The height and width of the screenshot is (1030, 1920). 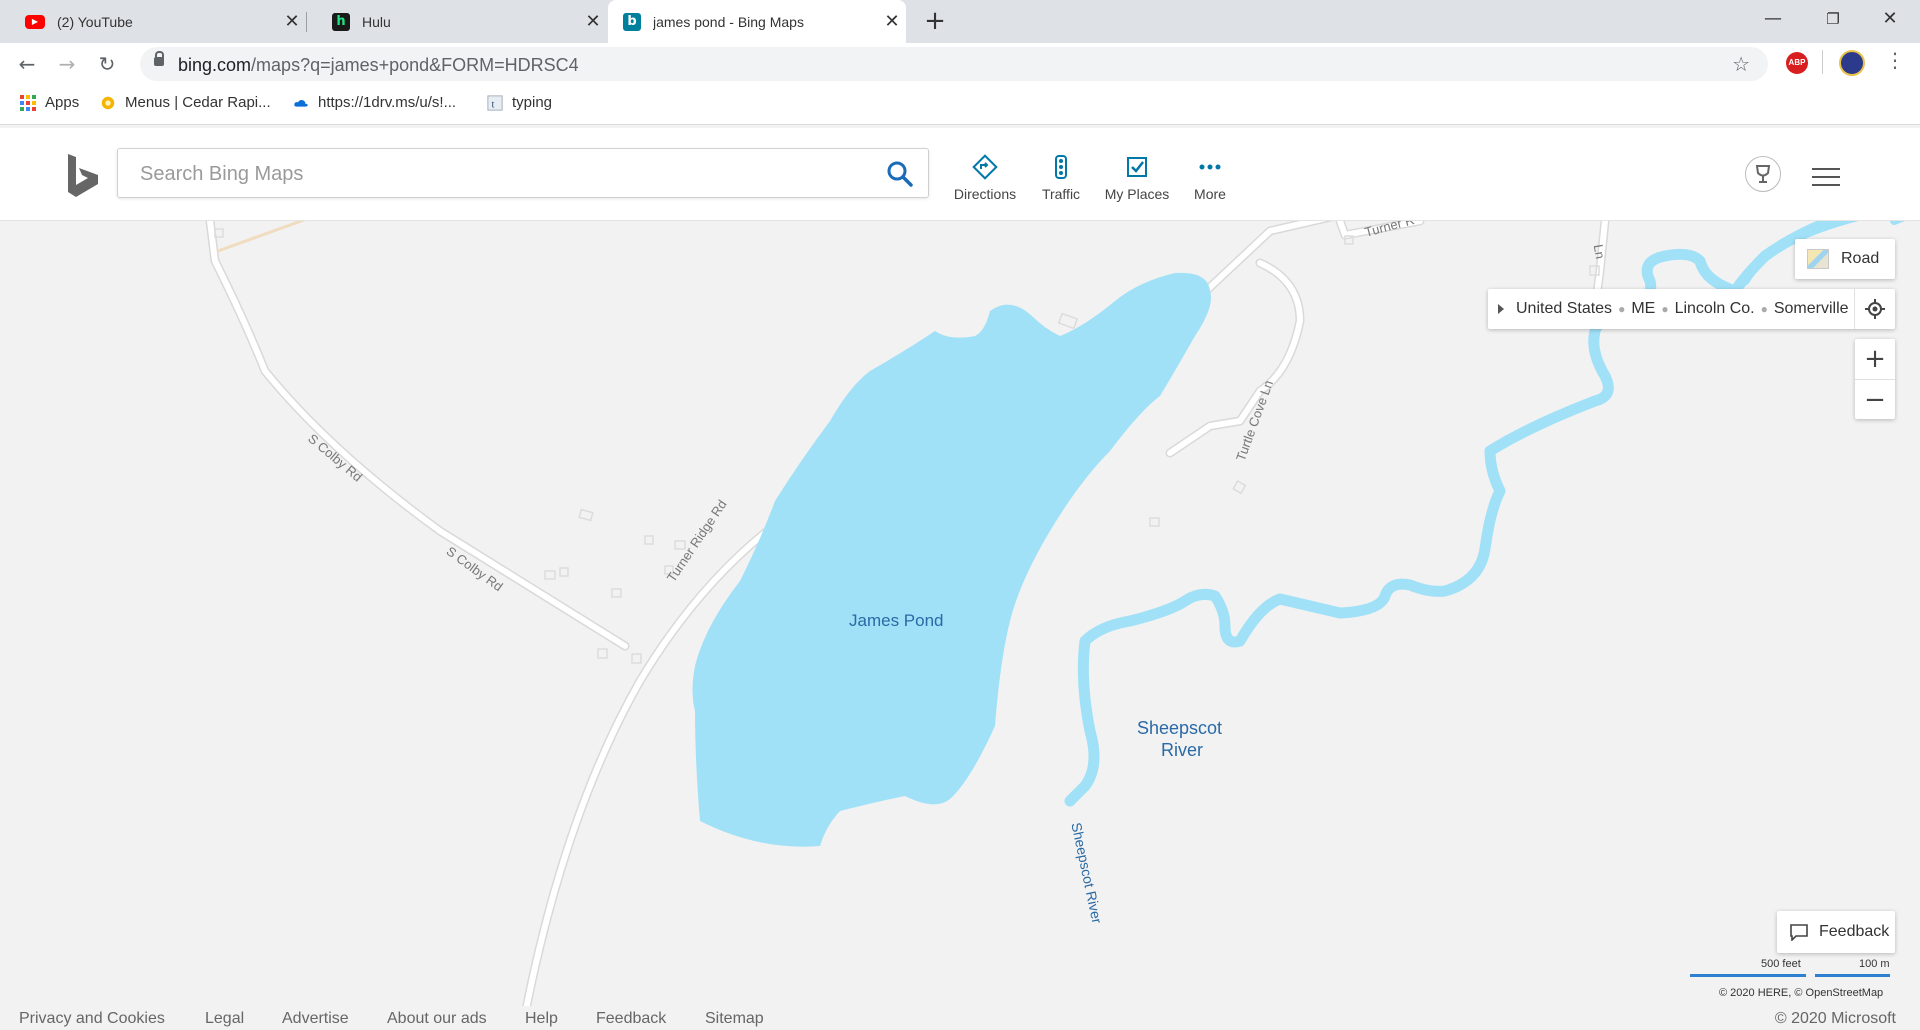 What do you see at coordinates (1799, 932) in the screenshot?
I see `feedback-icon` at bounding box center [1799, 932].